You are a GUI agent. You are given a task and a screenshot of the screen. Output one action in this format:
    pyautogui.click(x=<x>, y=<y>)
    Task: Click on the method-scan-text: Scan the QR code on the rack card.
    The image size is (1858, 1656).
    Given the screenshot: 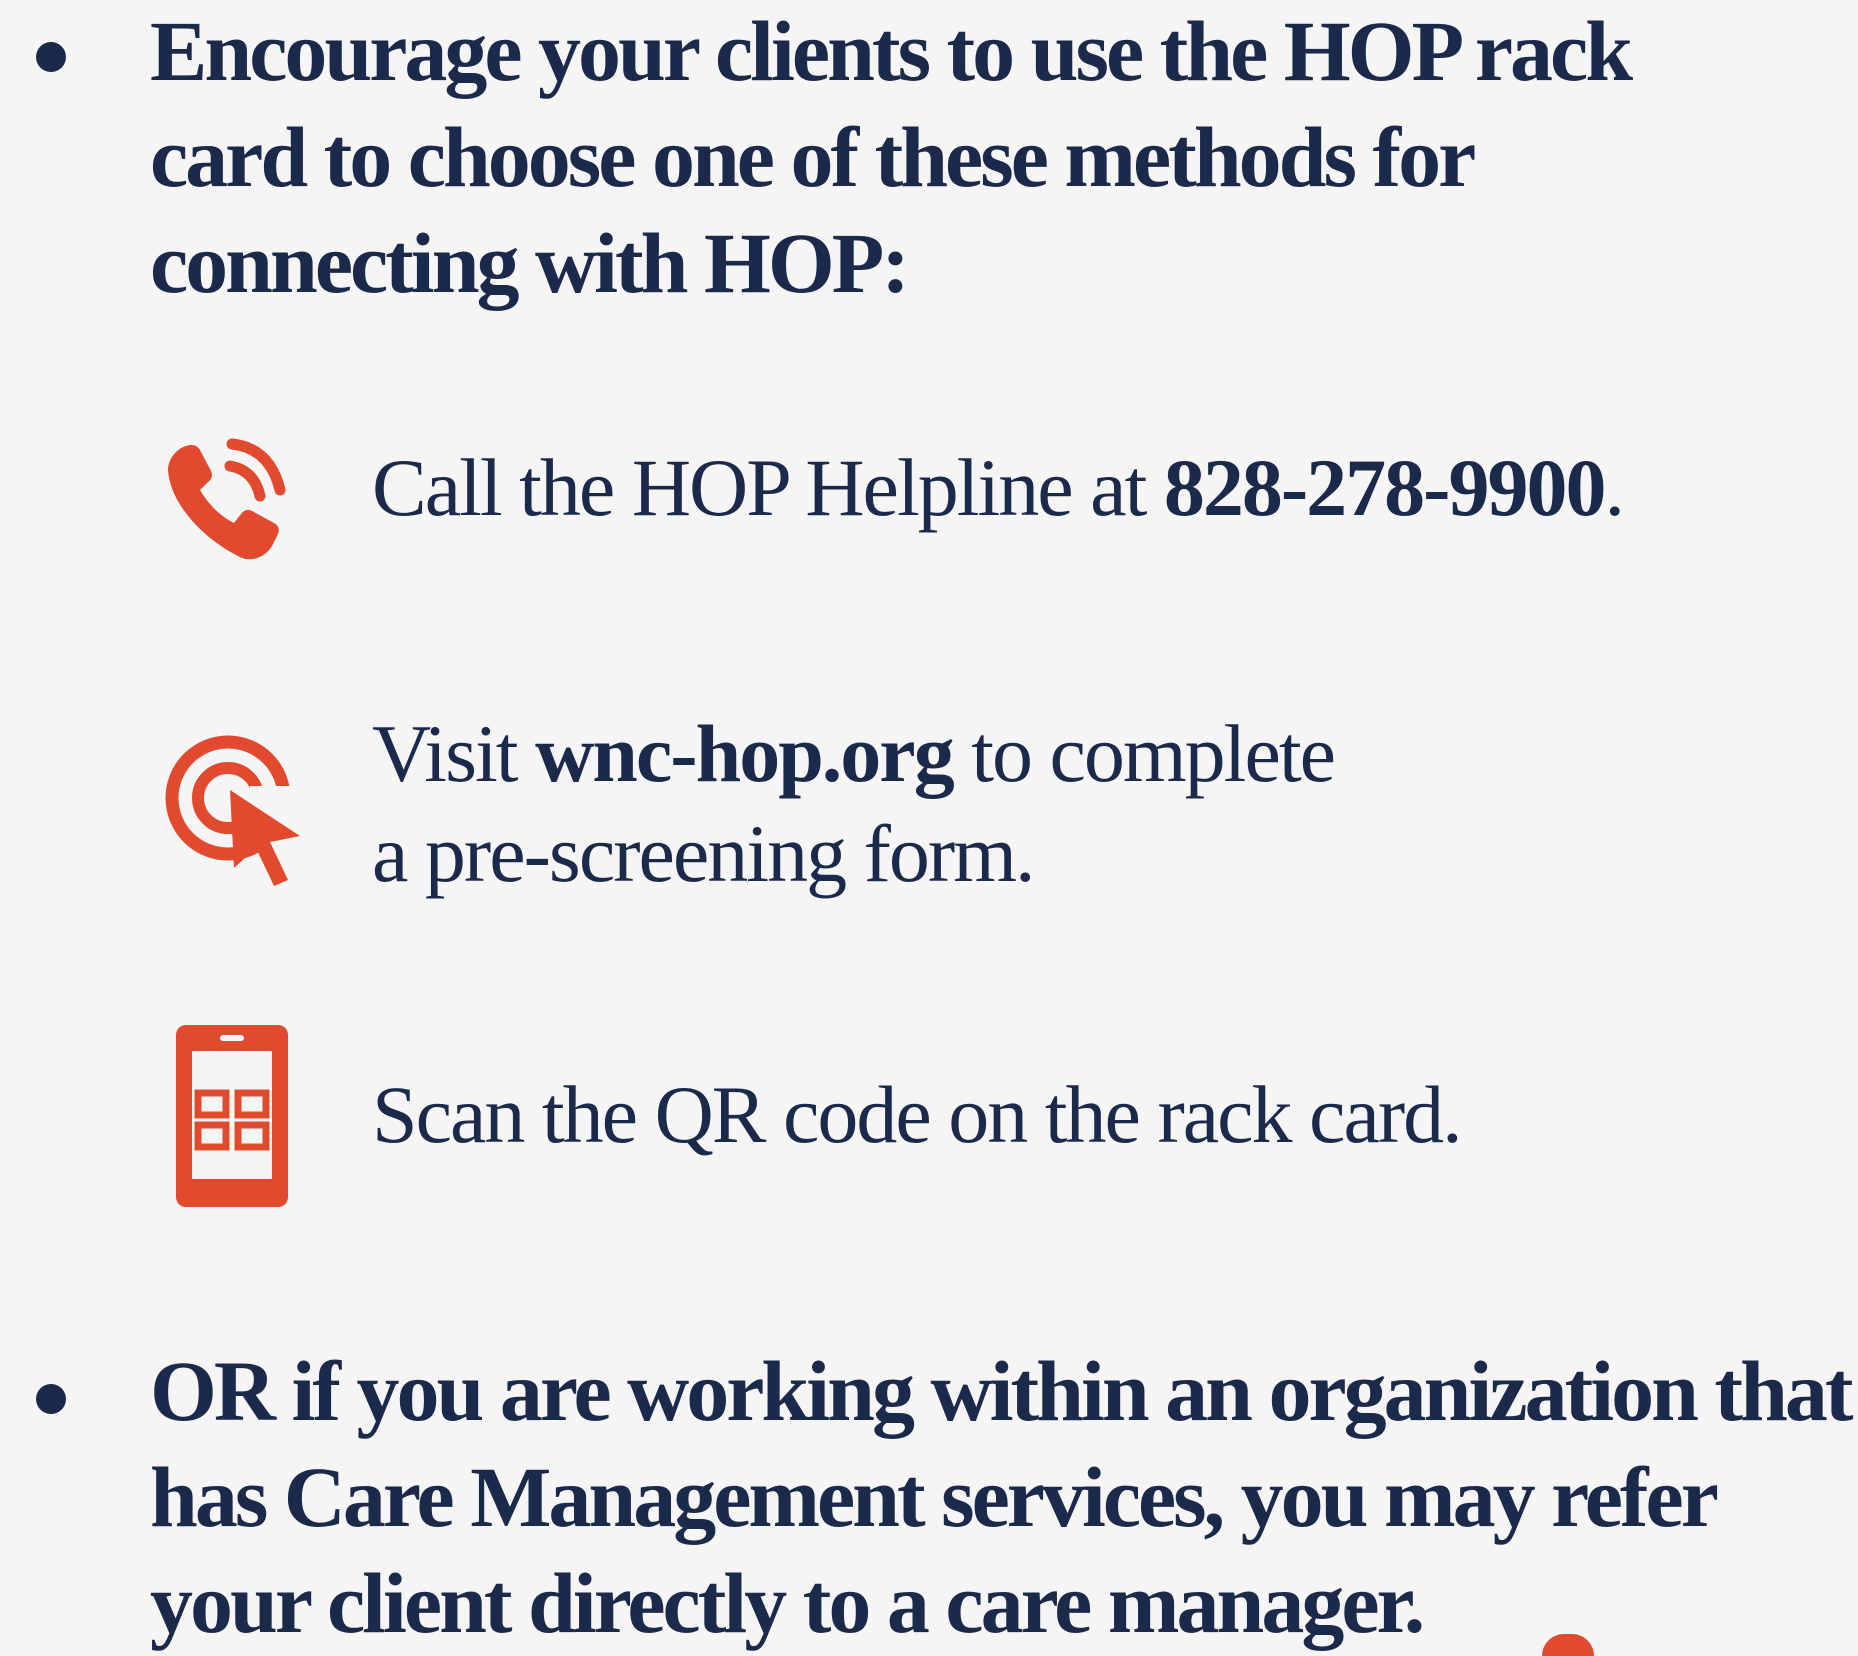 What is the action you would take?
    pyautogui.click(x=917, y=1114)
    